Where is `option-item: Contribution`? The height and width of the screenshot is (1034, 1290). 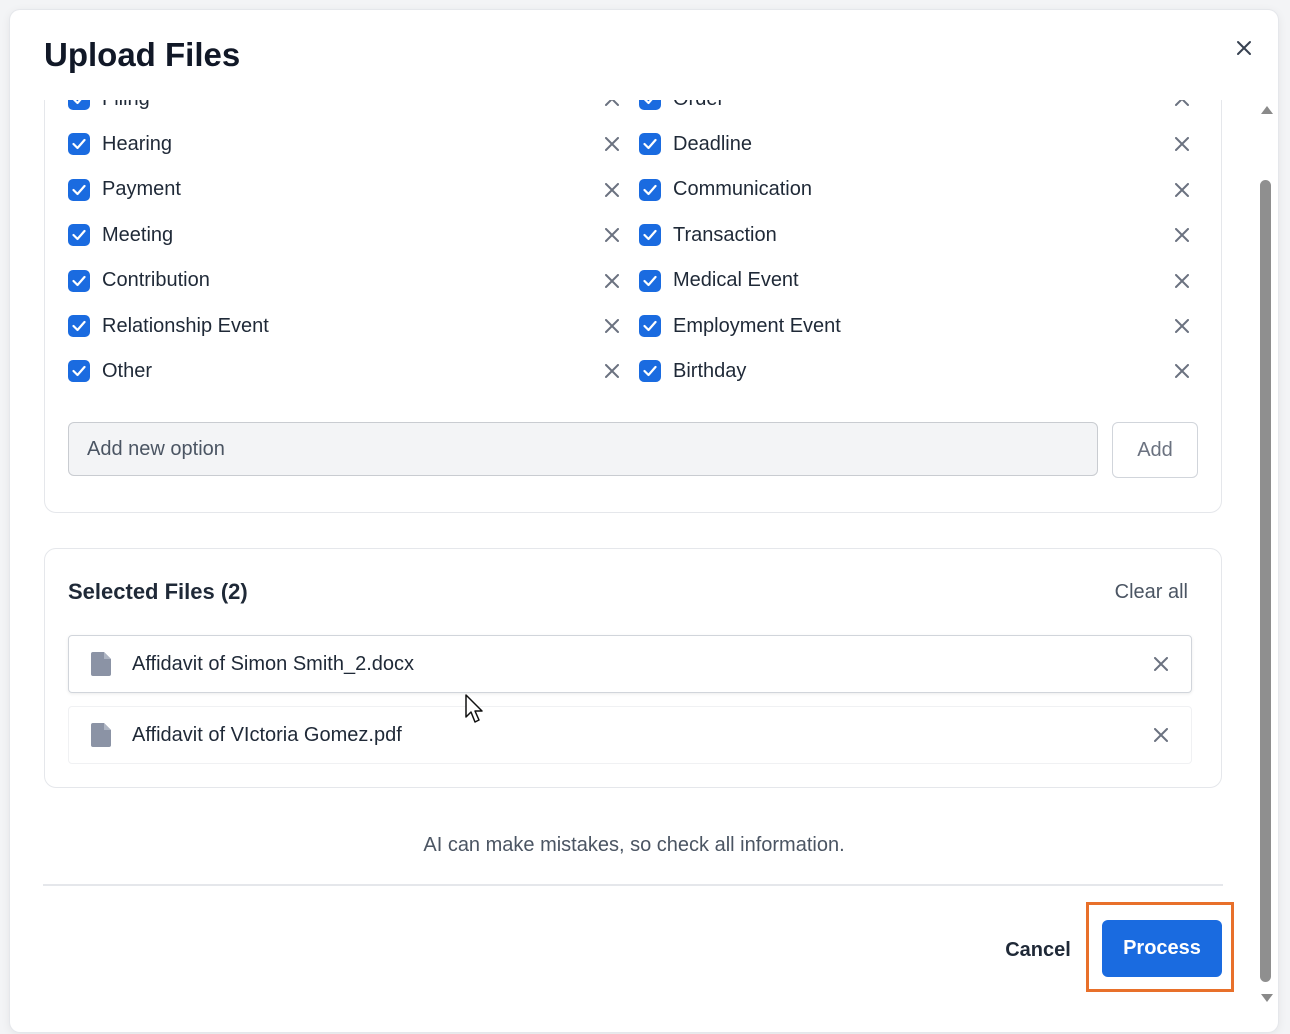
option-item: Contribution is located at coordinates (139, 281).